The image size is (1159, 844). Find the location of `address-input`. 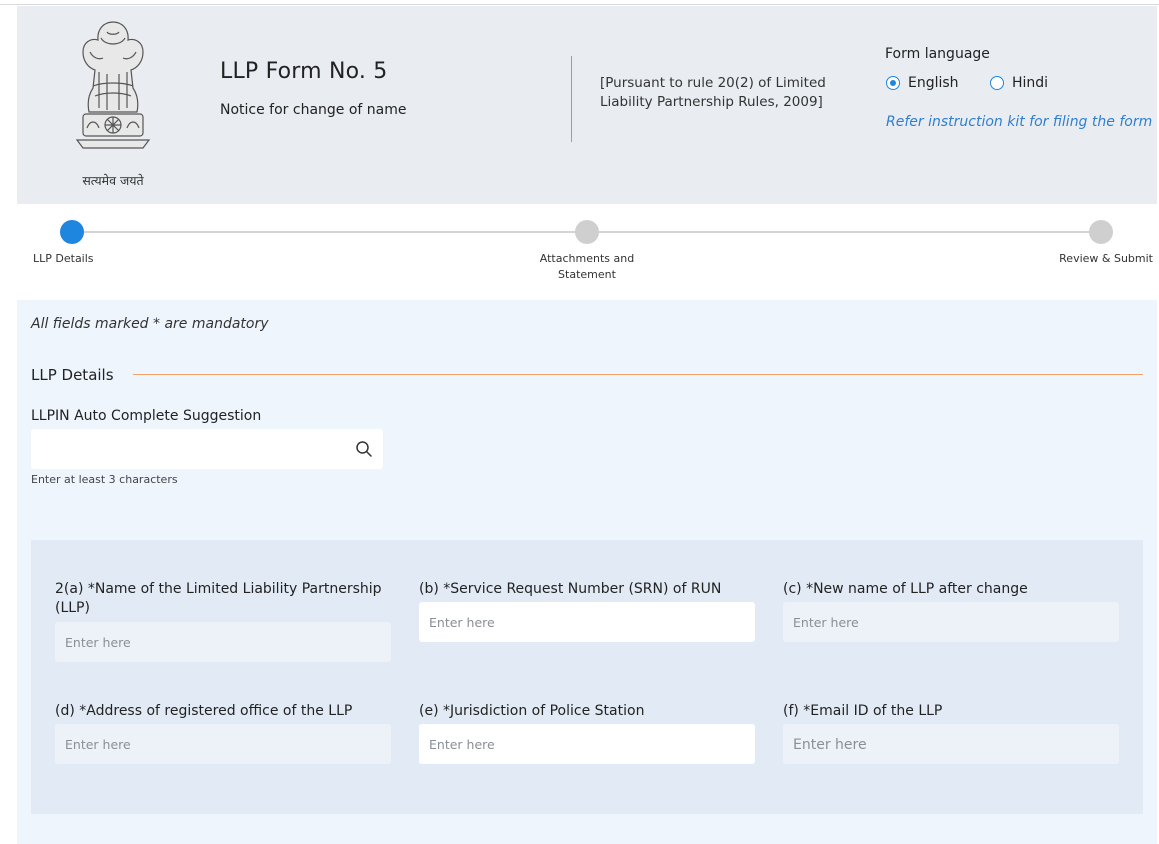

address-input is located at coordinates (223, 744).